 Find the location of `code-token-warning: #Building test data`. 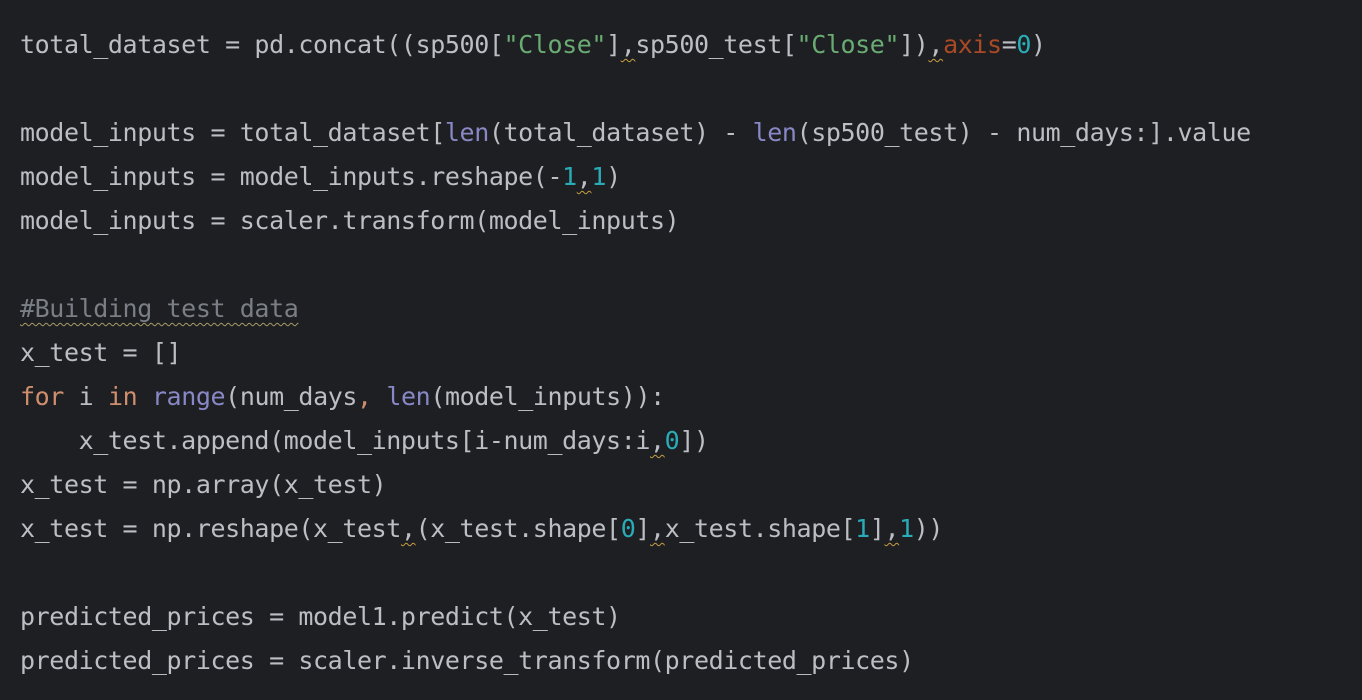

code-token-warning: #Building test data is located at coordinates (159, 308).